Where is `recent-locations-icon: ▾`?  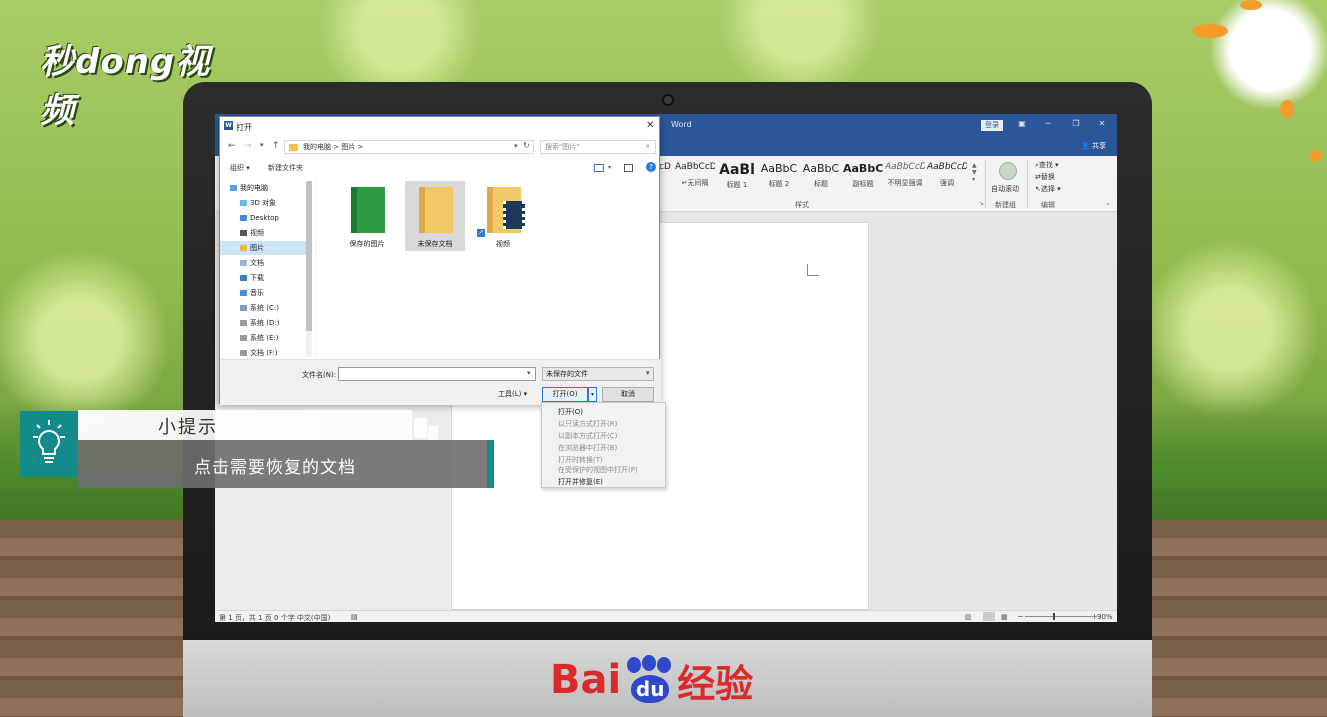 recent-locations-icon: ▾ is located at coordinates (262, 145).